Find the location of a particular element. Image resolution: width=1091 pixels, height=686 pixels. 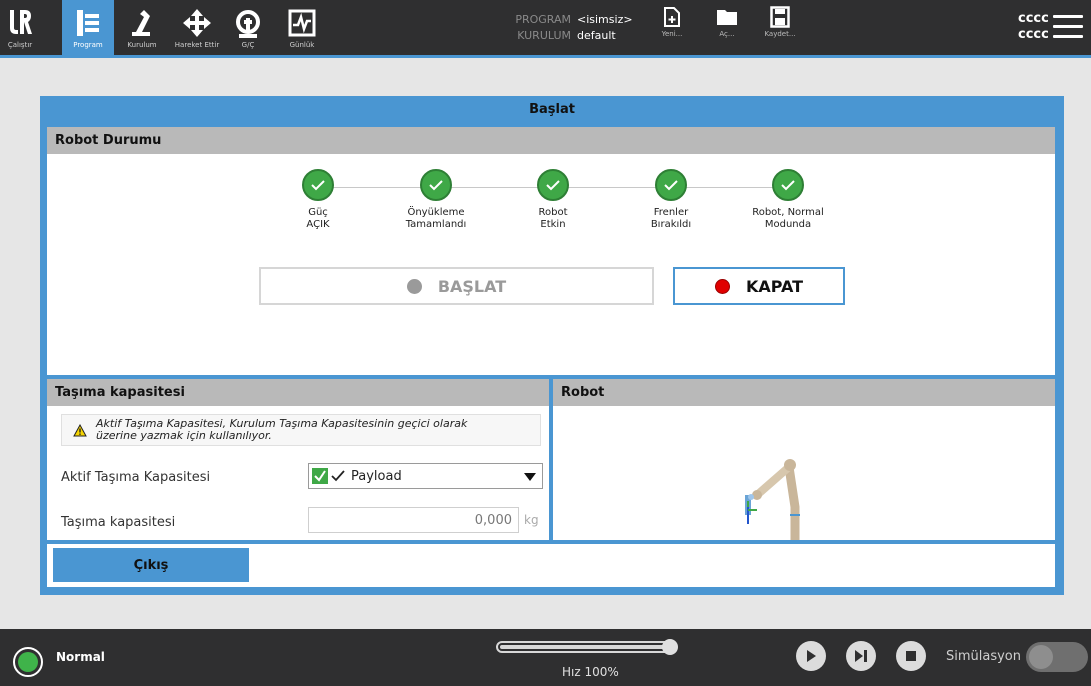

folder-icon is located at coordinates (727, 17).